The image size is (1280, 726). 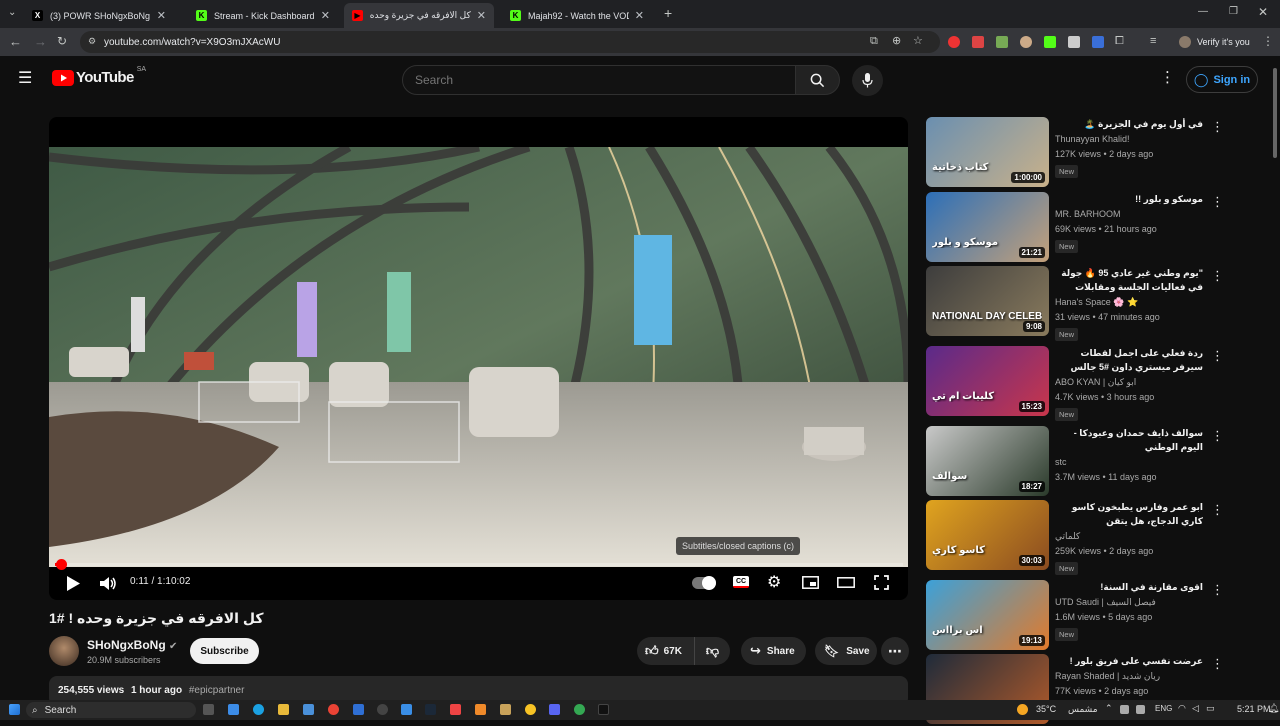 What do you see at coordinates (99, 76) in the screenshot?
I see `youtube-logo: YouTube SA` at bounding box center [99, 76].